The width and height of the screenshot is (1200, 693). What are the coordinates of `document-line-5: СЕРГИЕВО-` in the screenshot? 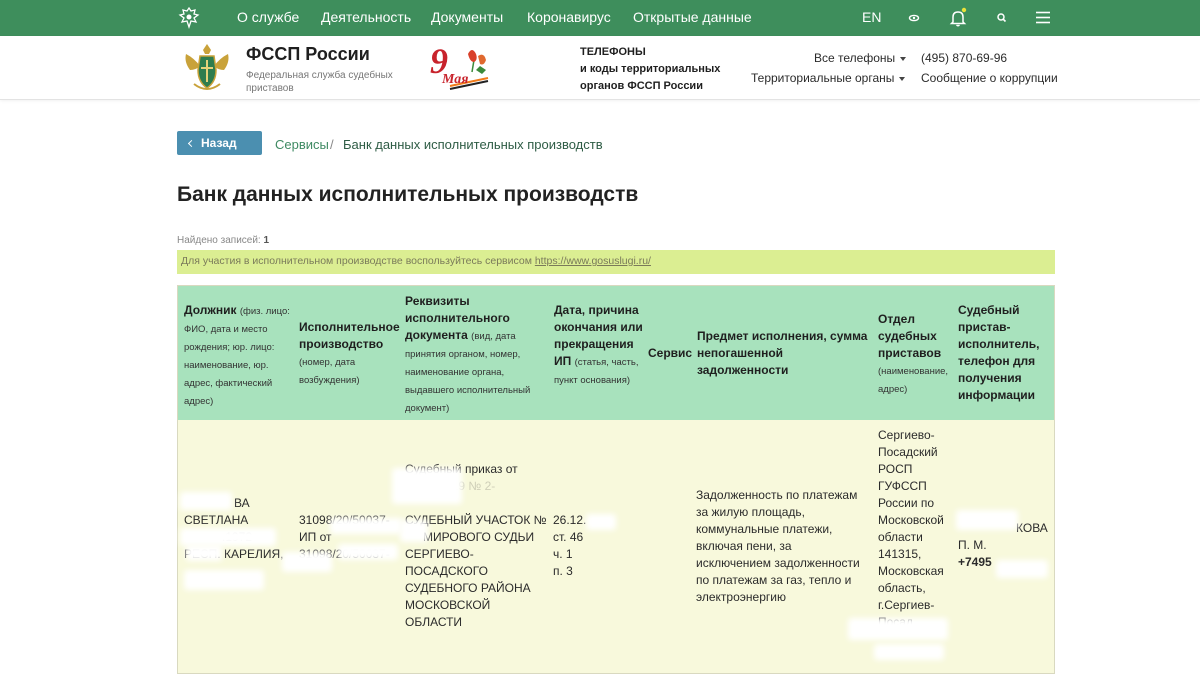 It's located at (439, 554).